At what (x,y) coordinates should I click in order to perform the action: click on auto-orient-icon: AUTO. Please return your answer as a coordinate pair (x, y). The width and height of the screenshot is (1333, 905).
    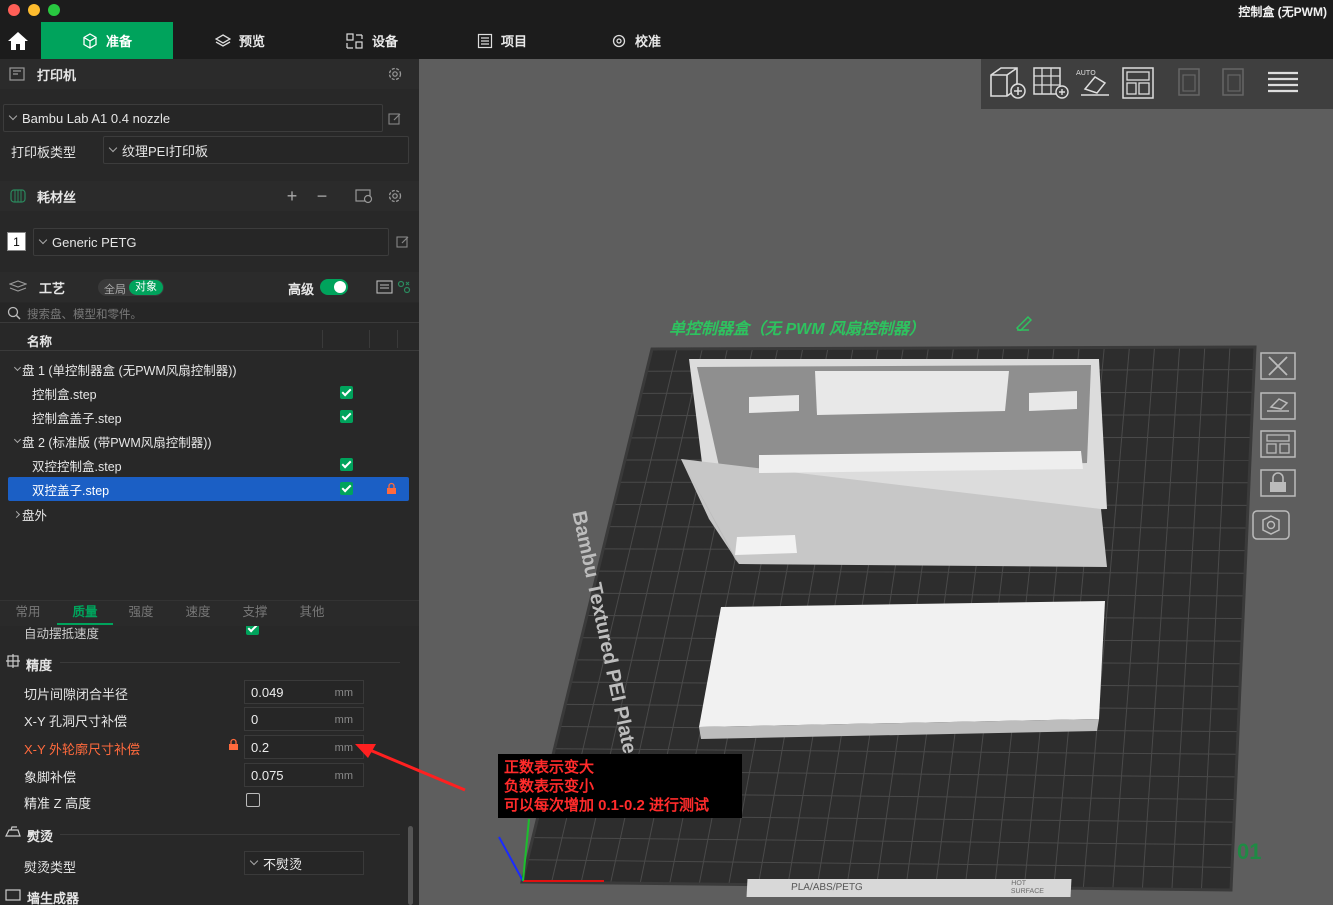
    Looking at the image, I should click on (1095, 83).